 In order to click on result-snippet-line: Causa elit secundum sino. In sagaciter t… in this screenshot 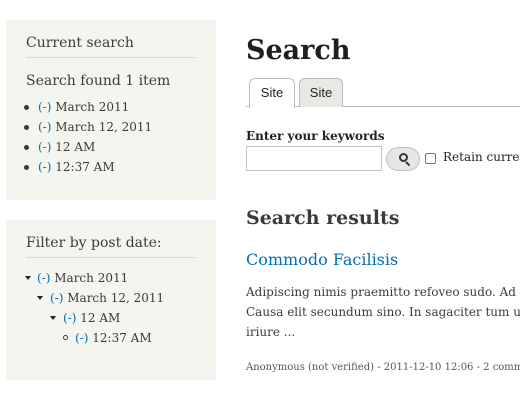, I will do `click(383, 312)`.